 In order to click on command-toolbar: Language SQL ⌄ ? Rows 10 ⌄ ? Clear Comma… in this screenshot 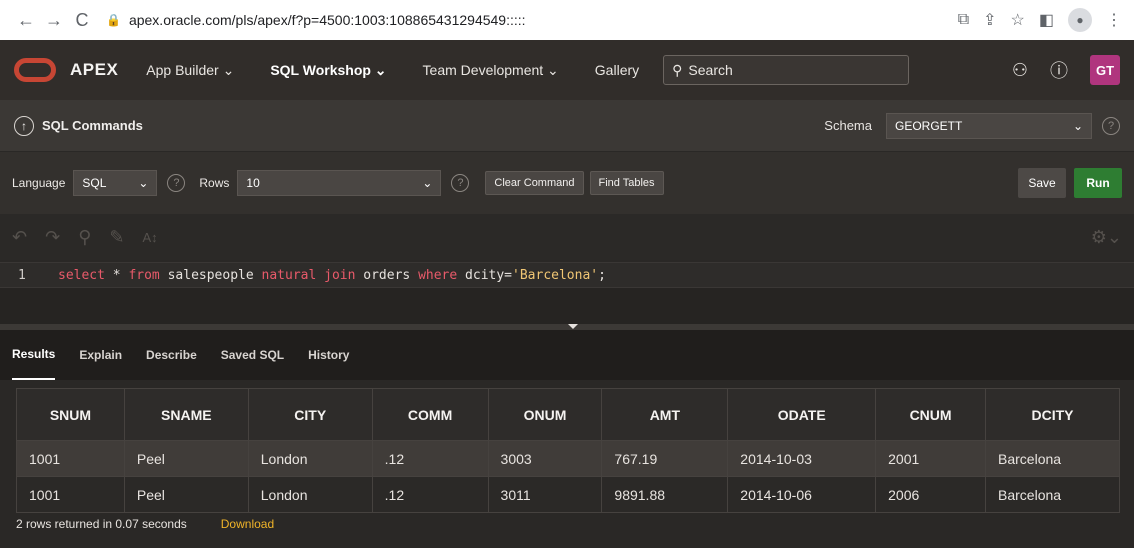, I will do `click(567, 183)`.